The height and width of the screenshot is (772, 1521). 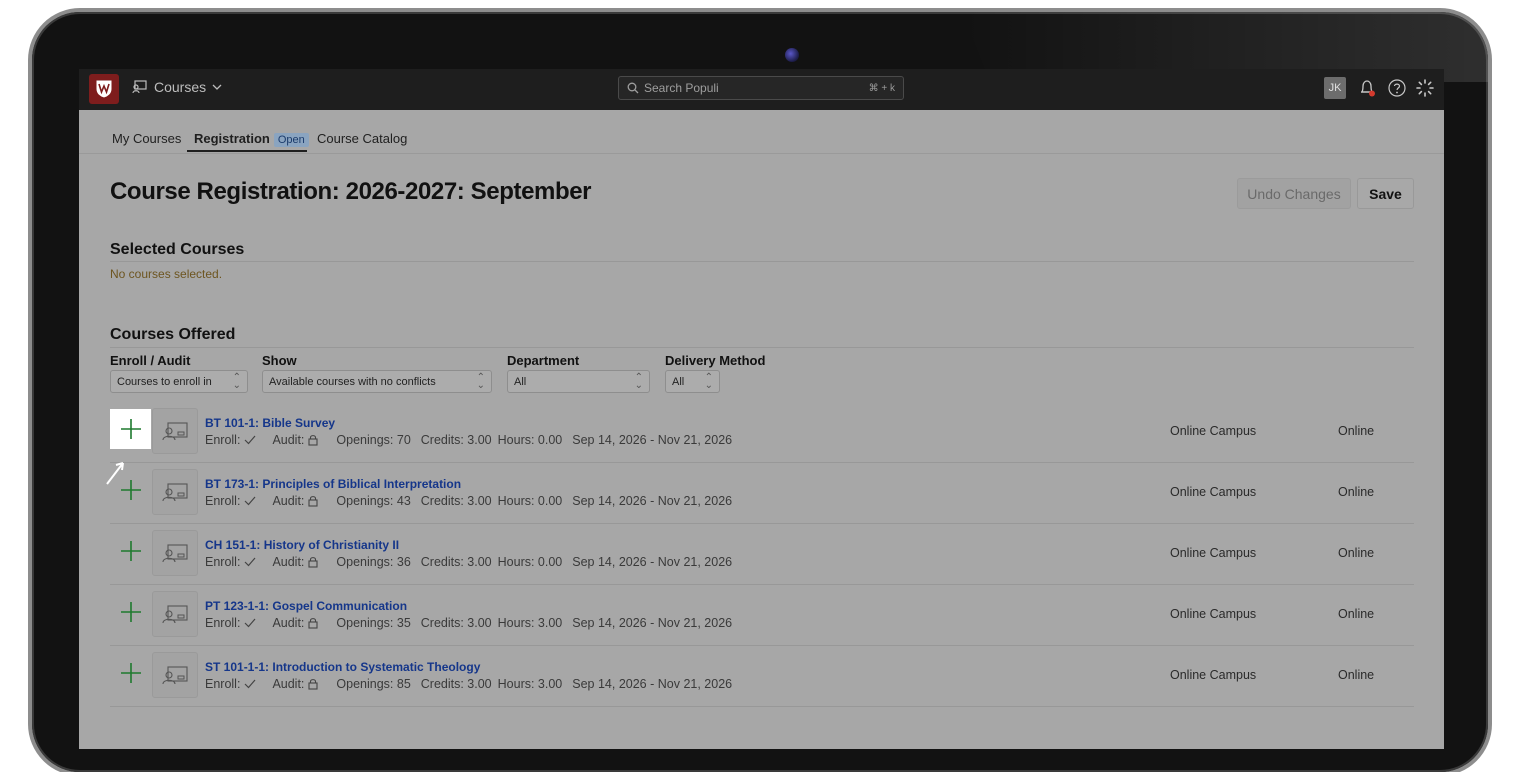 I want to click on course-name-link: BT 101-1: Bible Survey, so click(x=270, y=423).